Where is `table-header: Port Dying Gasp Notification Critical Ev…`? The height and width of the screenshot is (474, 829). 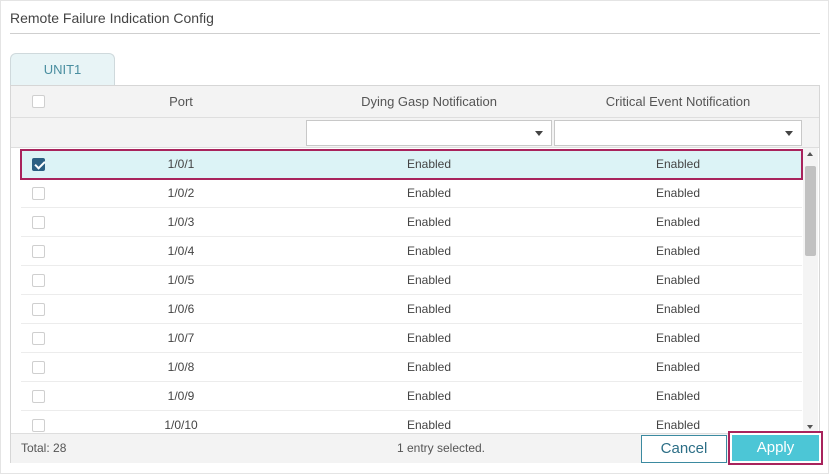
table-header: Port Dying Gasp Notification Critical Ev… is located at coordinates (415, 102).